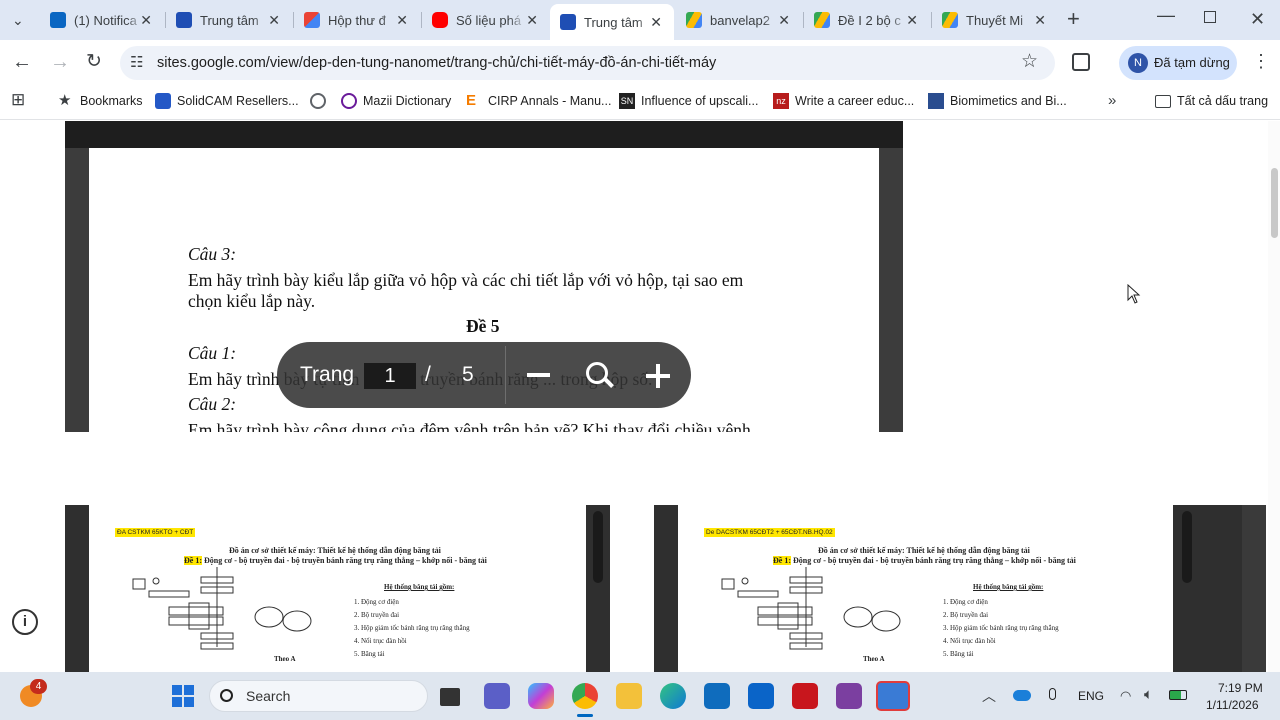  What do you see at coordinates (995, 20) in the screenshot?
I see `tab-drive-thuyet: Thuyết Mi ✕` at bounding box center [995, 20].